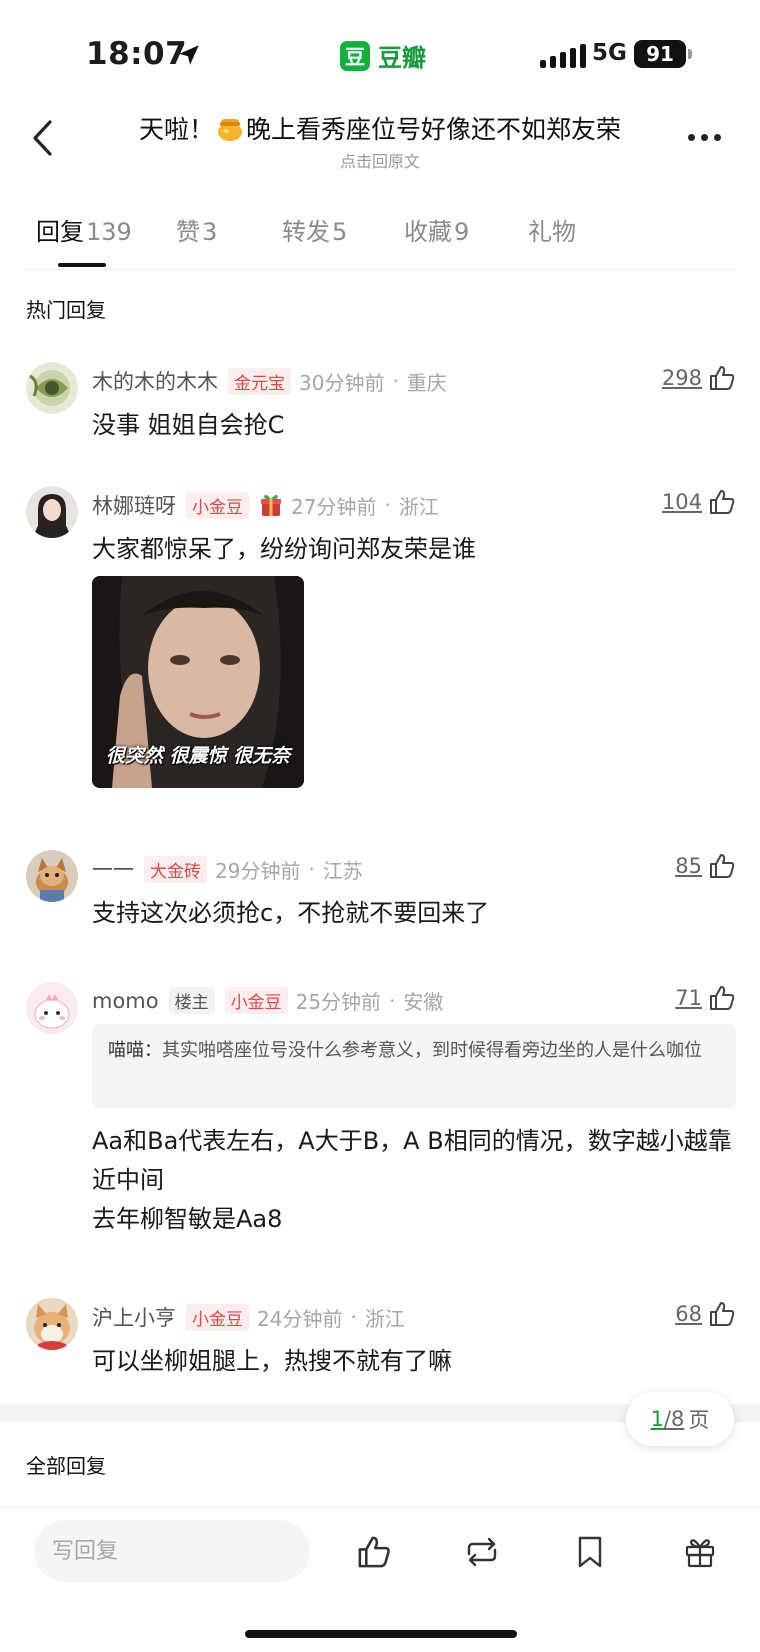  What do you see at coordinates (314, 229) in the screenshot?
I see `tab-reposts: 转发5` at bounding box center [314, 229].